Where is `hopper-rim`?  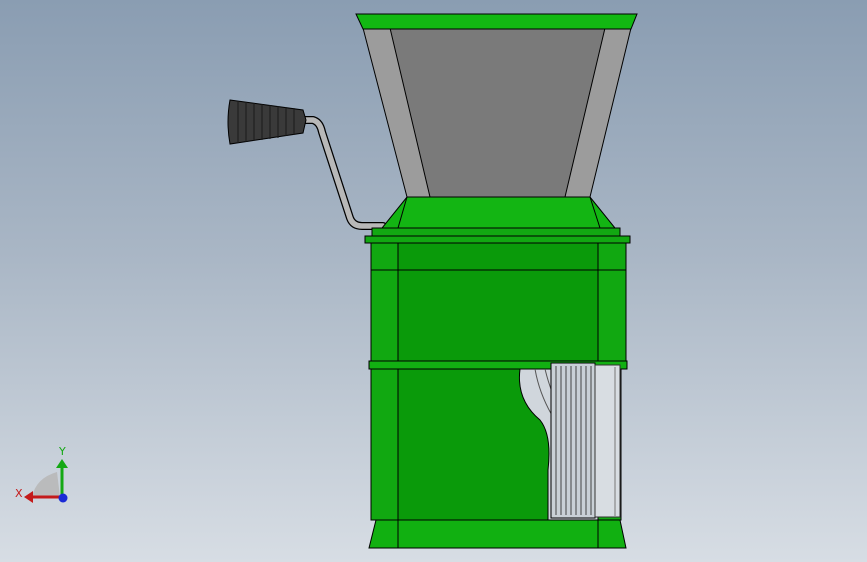
hopper-rim is located at coordinates (496, 21).